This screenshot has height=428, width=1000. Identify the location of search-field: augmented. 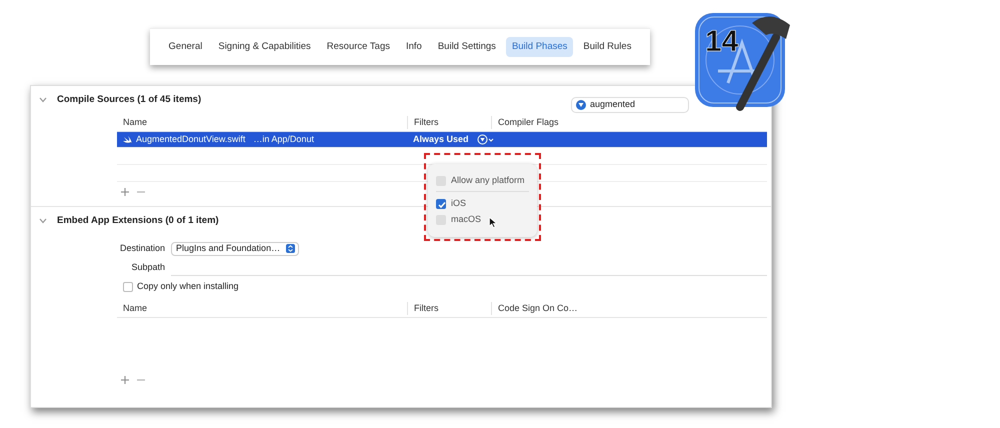
(630, 105).